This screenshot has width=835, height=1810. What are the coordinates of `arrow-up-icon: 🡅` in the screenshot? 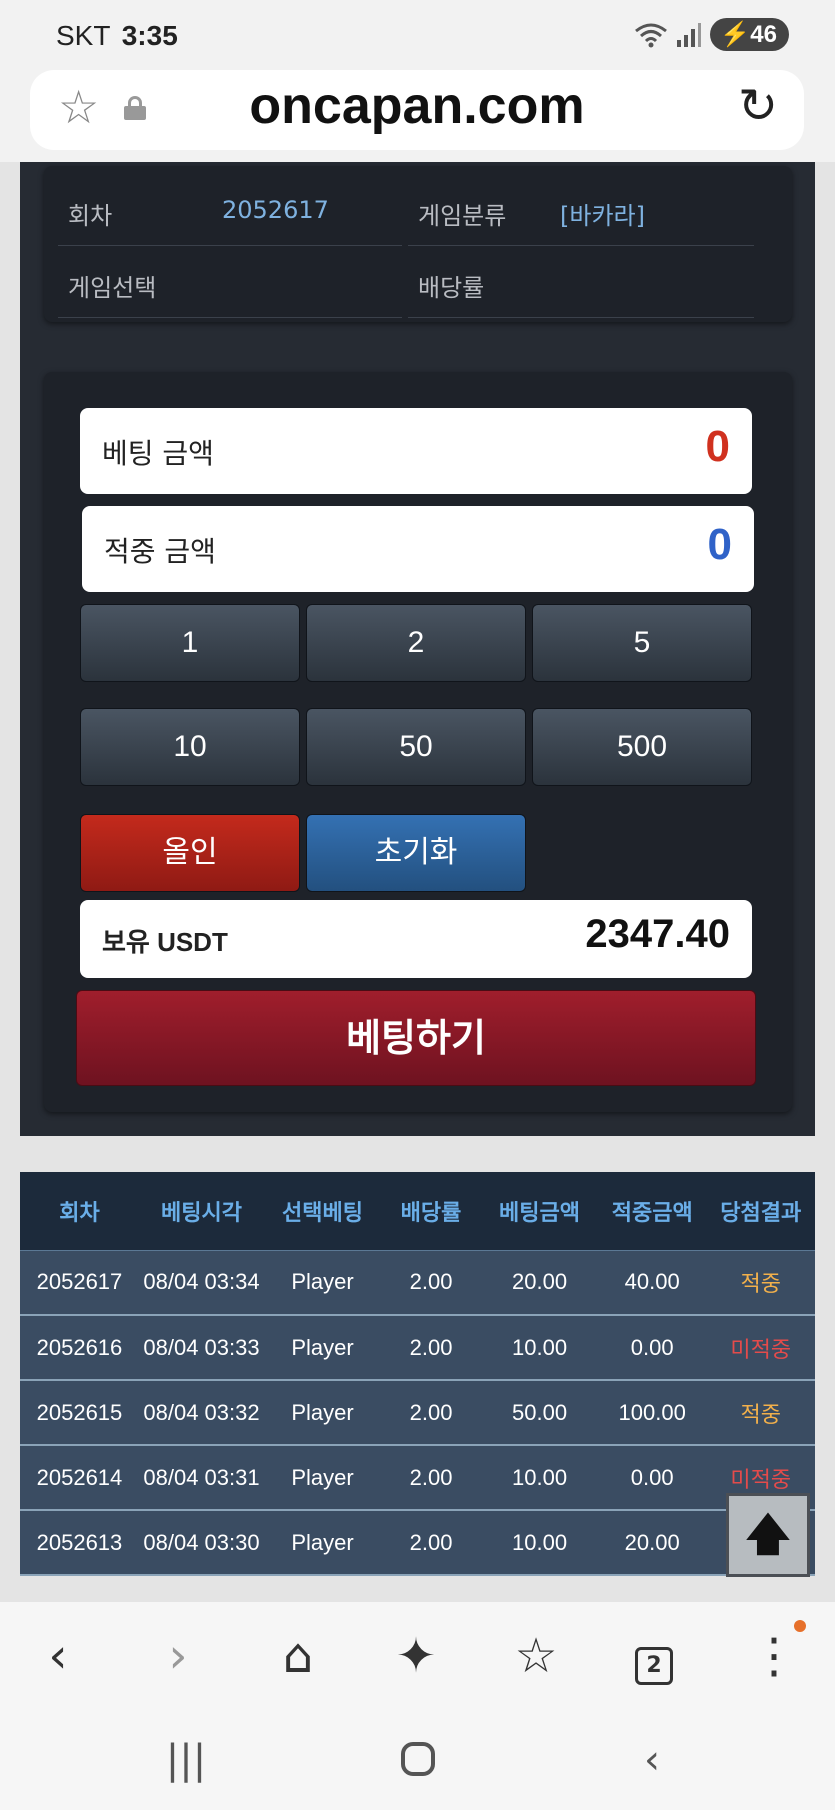 It's located at (768, 1534).